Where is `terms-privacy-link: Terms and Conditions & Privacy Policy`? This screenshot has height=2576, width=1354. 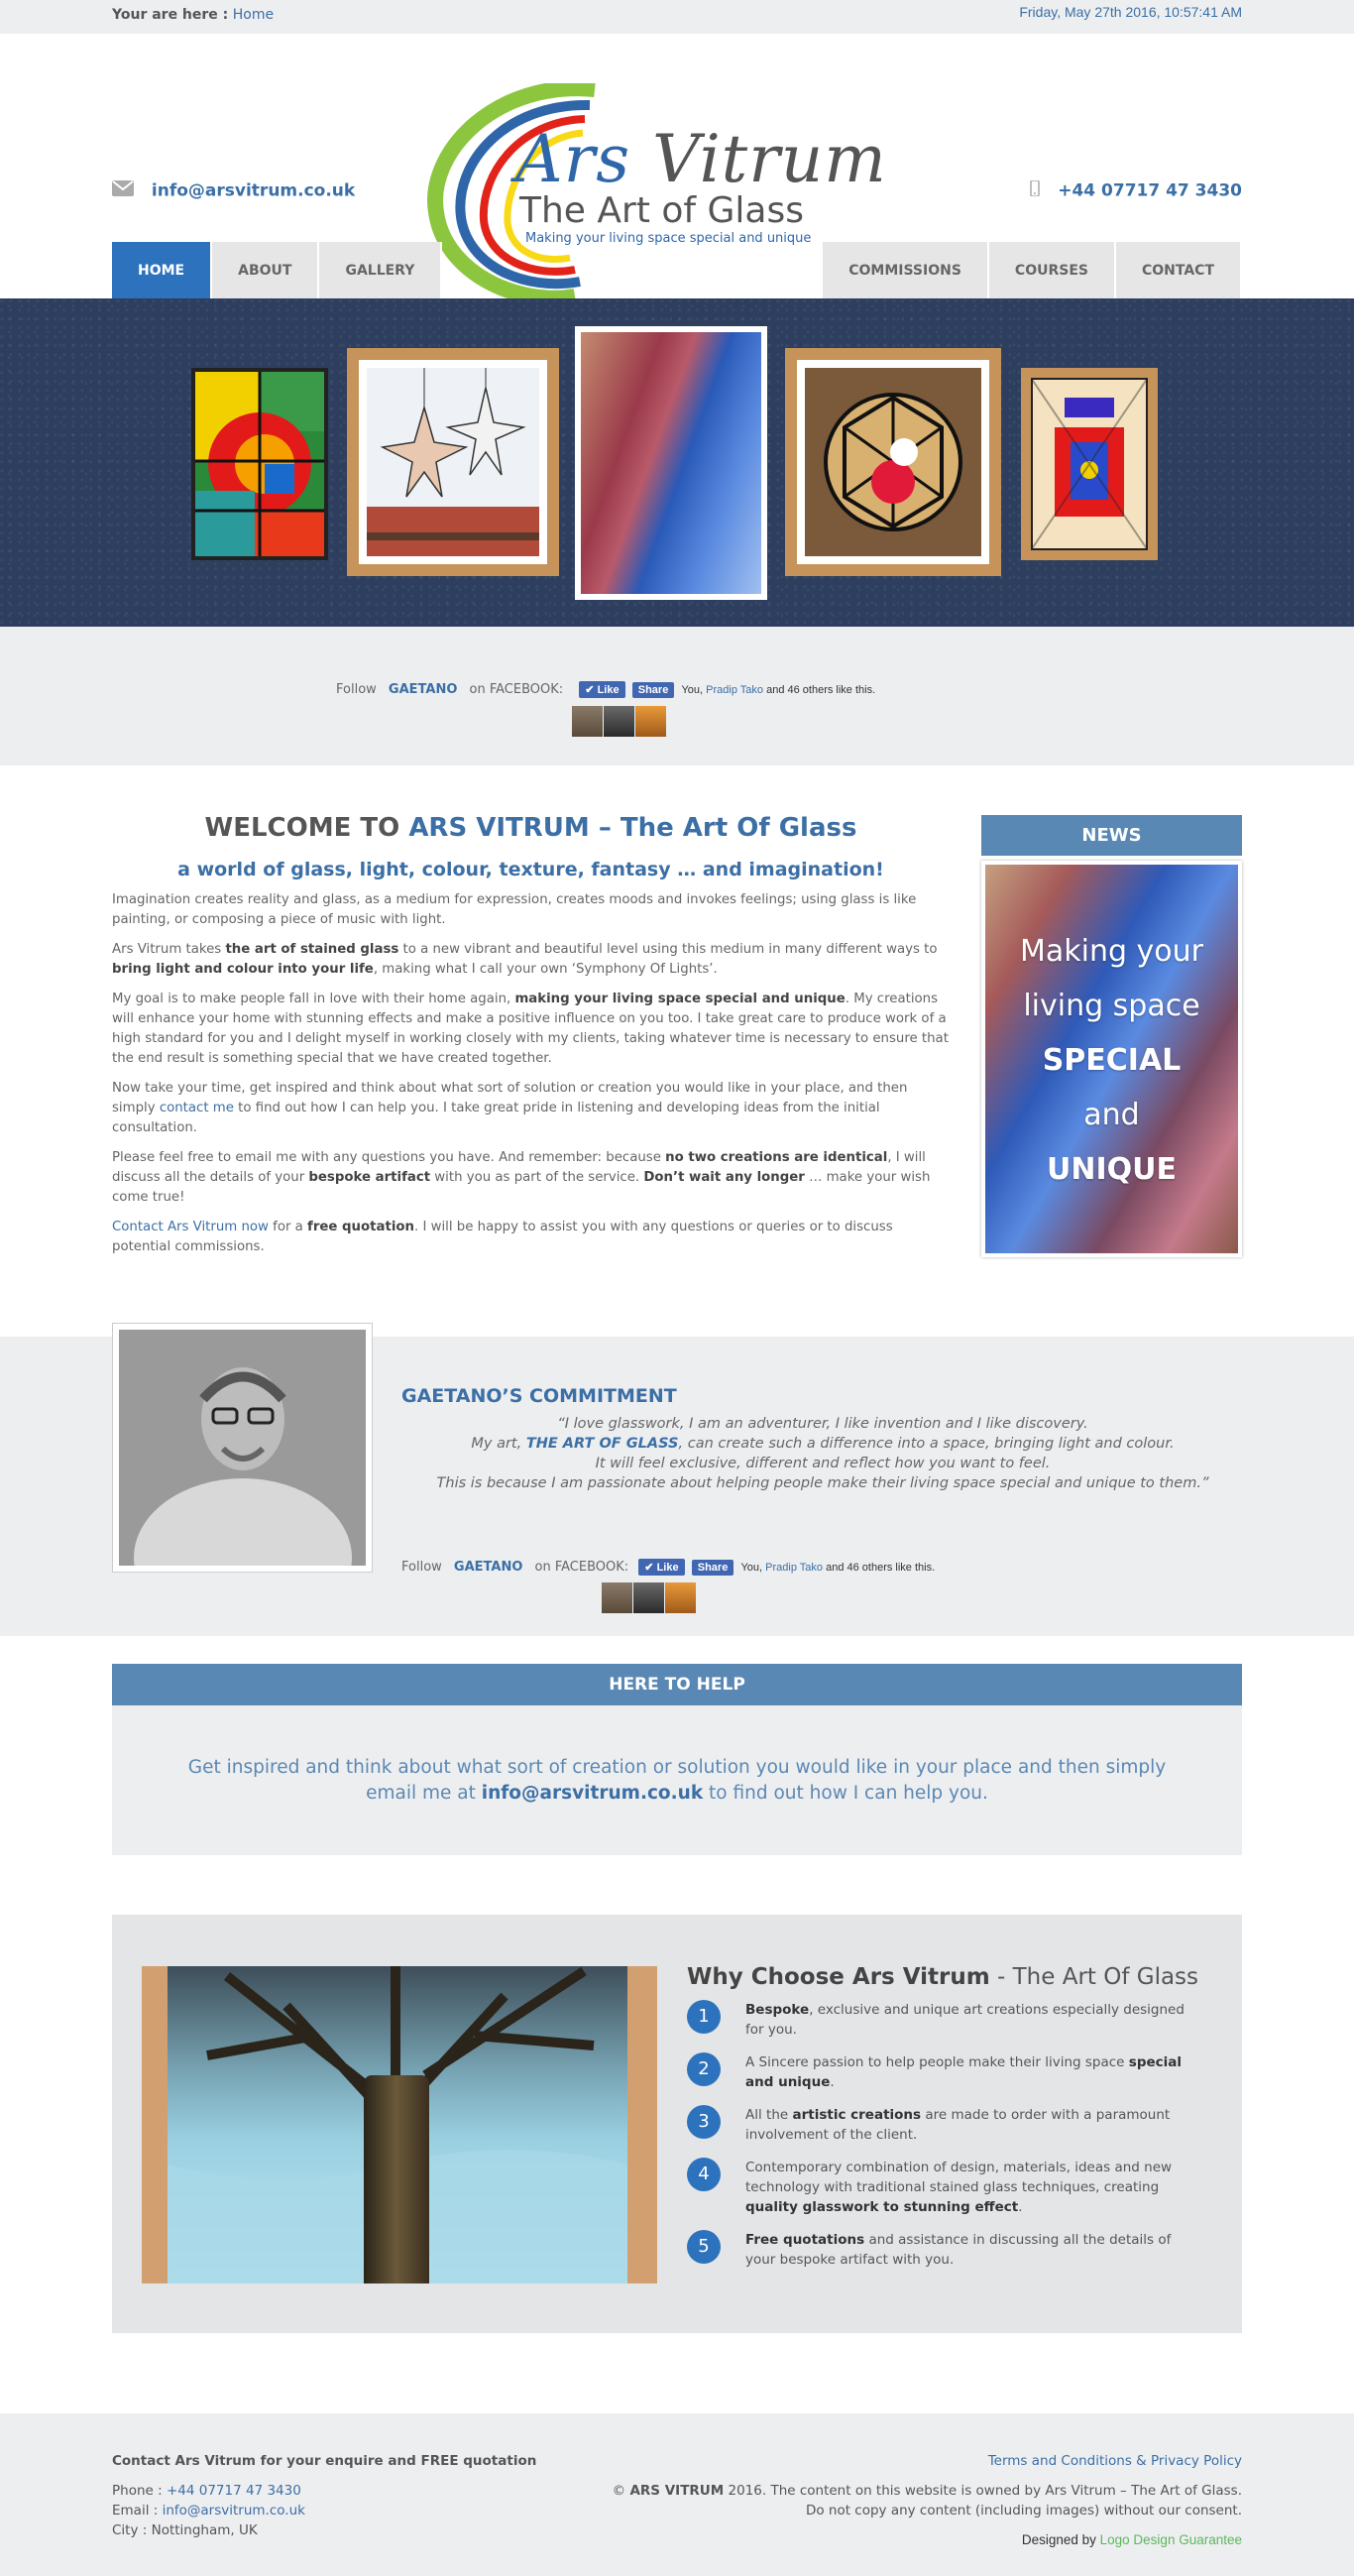
terms-privacy-link: Terms and Conditions & Privacy Policy is located at coordinates (1115, 2461).